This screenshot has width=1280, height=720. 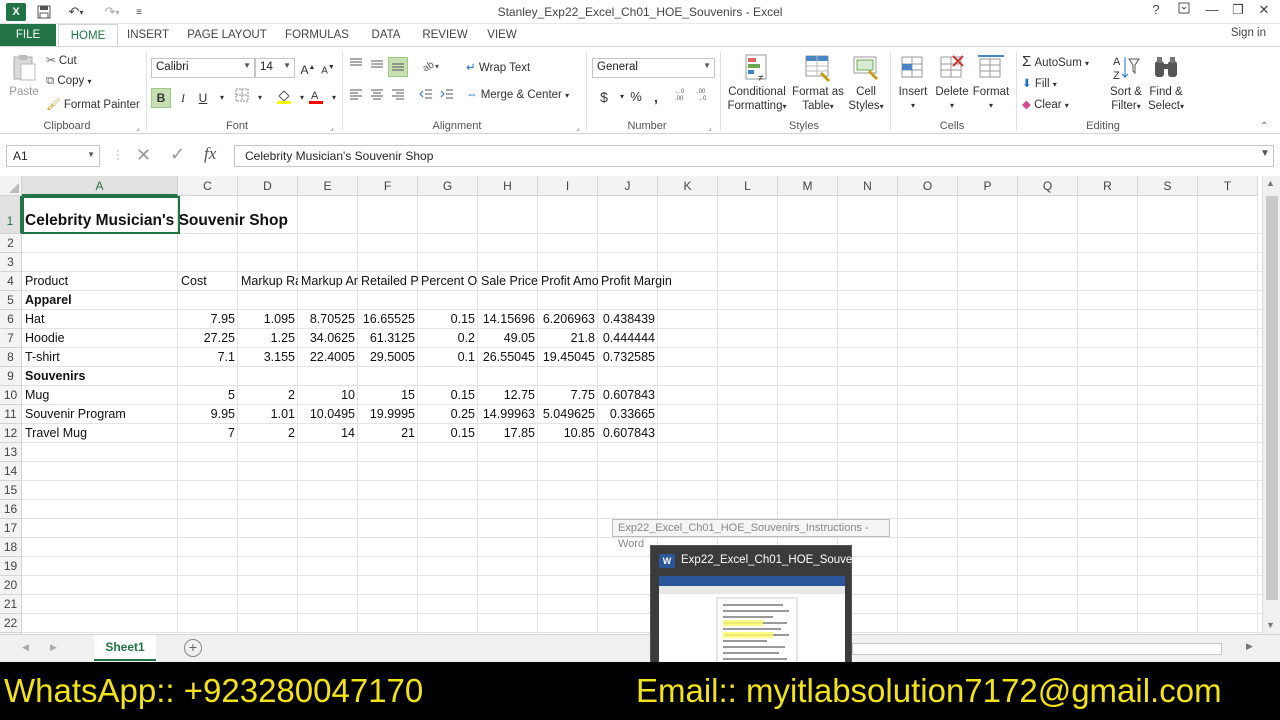 I want to click on data-cell: 15, so click(x=388, y=395).